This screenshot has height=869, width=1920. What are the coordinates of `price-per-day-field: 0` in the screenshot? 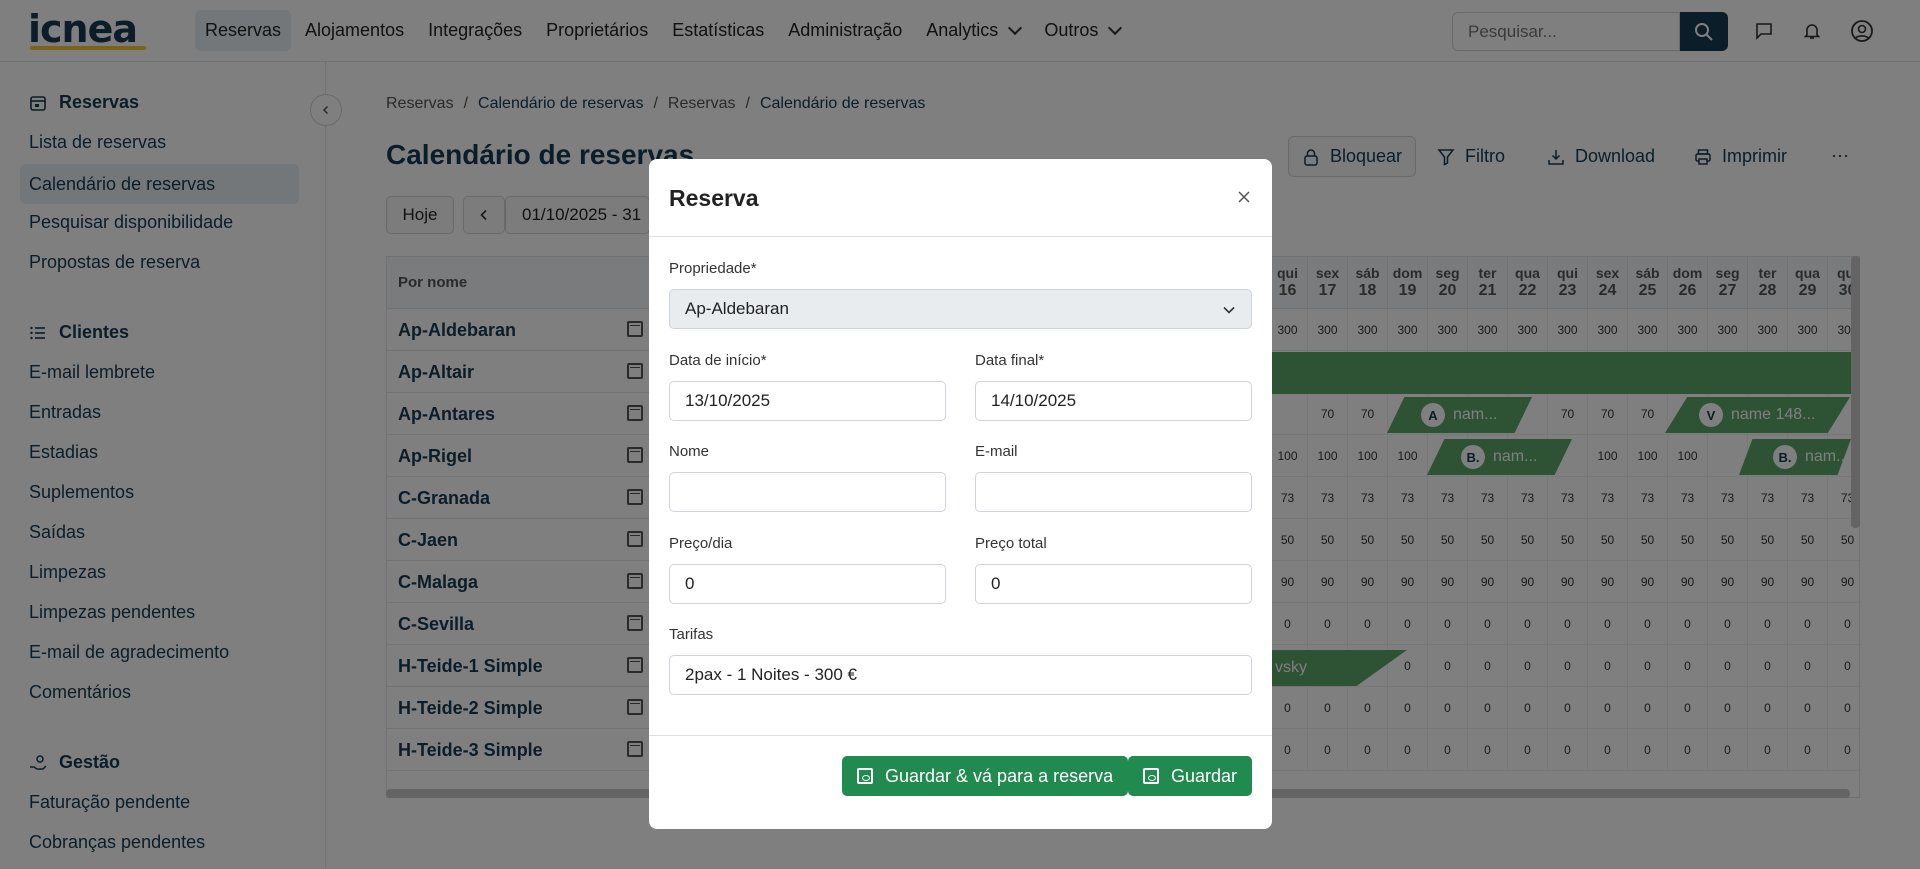 It's located at (807, 584).